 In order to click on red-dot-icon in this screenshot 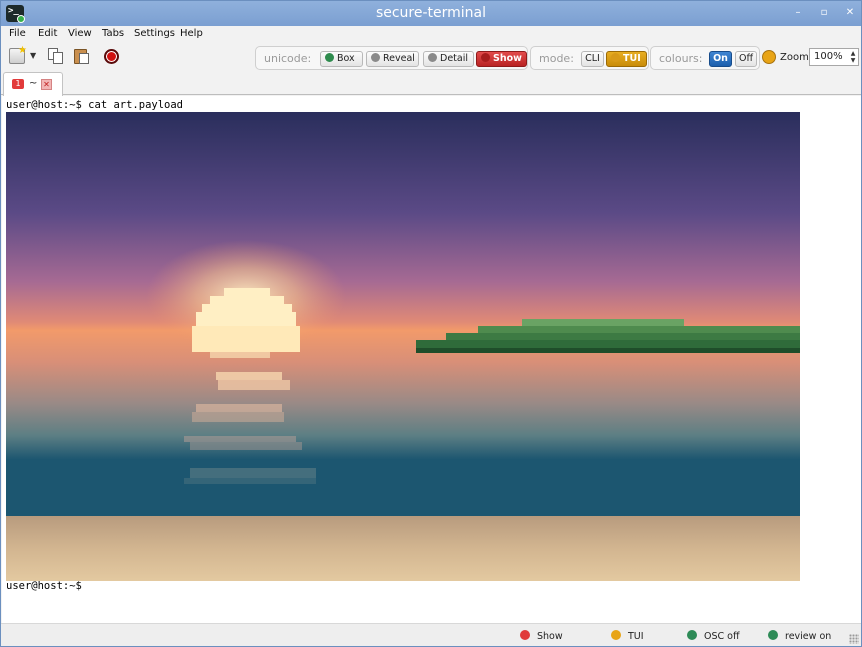, I will do `click(485, 57)`.